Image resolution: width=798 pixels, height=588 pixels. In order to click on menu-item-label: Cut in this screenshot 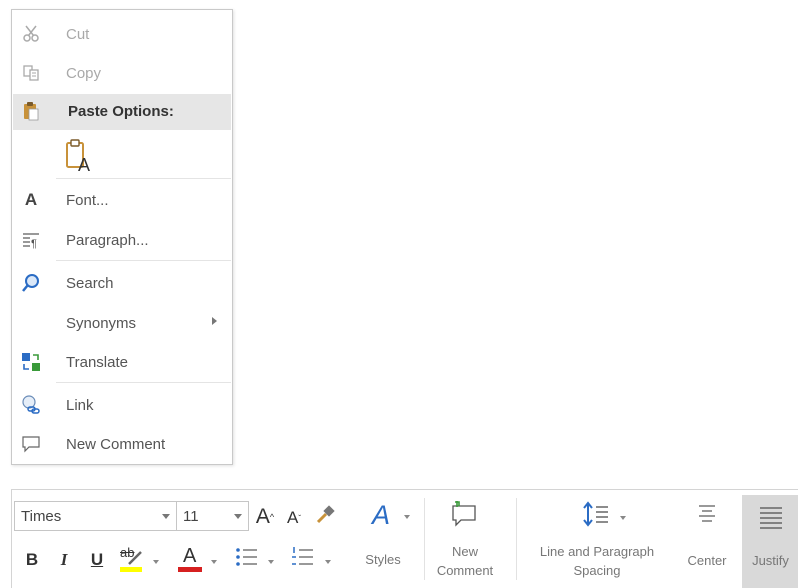, I will do `click(78, 34)`.